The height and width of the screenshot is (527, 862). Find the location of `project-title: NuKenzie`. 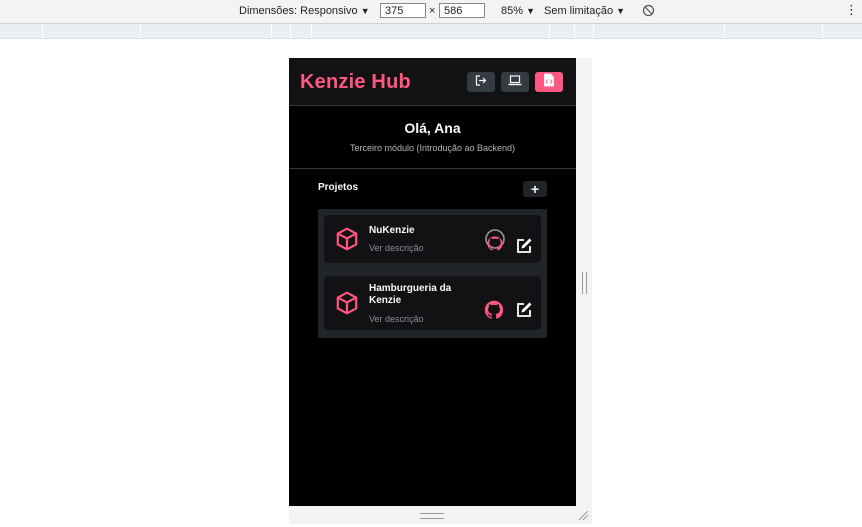

project-title: NuKenzie is located at coordinates (392, 230).